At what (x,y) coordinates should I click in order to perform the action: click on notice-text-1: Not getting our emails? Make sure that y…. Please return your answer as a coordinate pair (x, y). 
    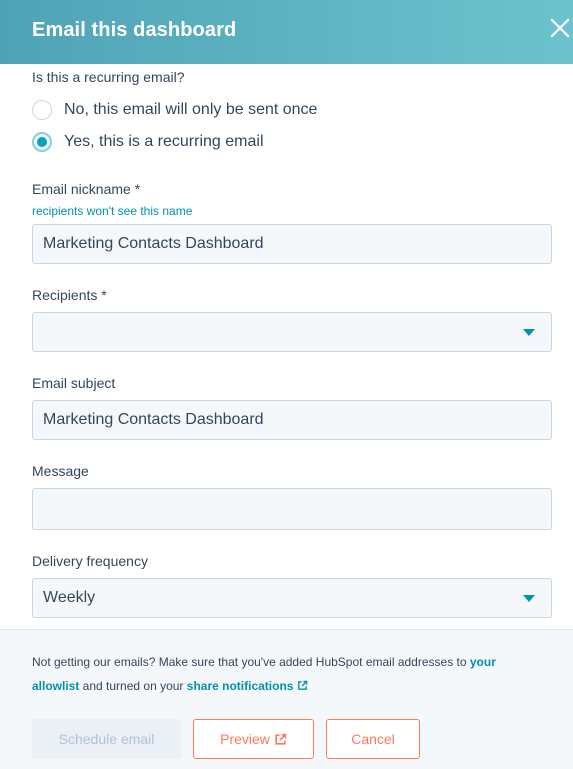
    Looking at the image, I should click on (251, 662).